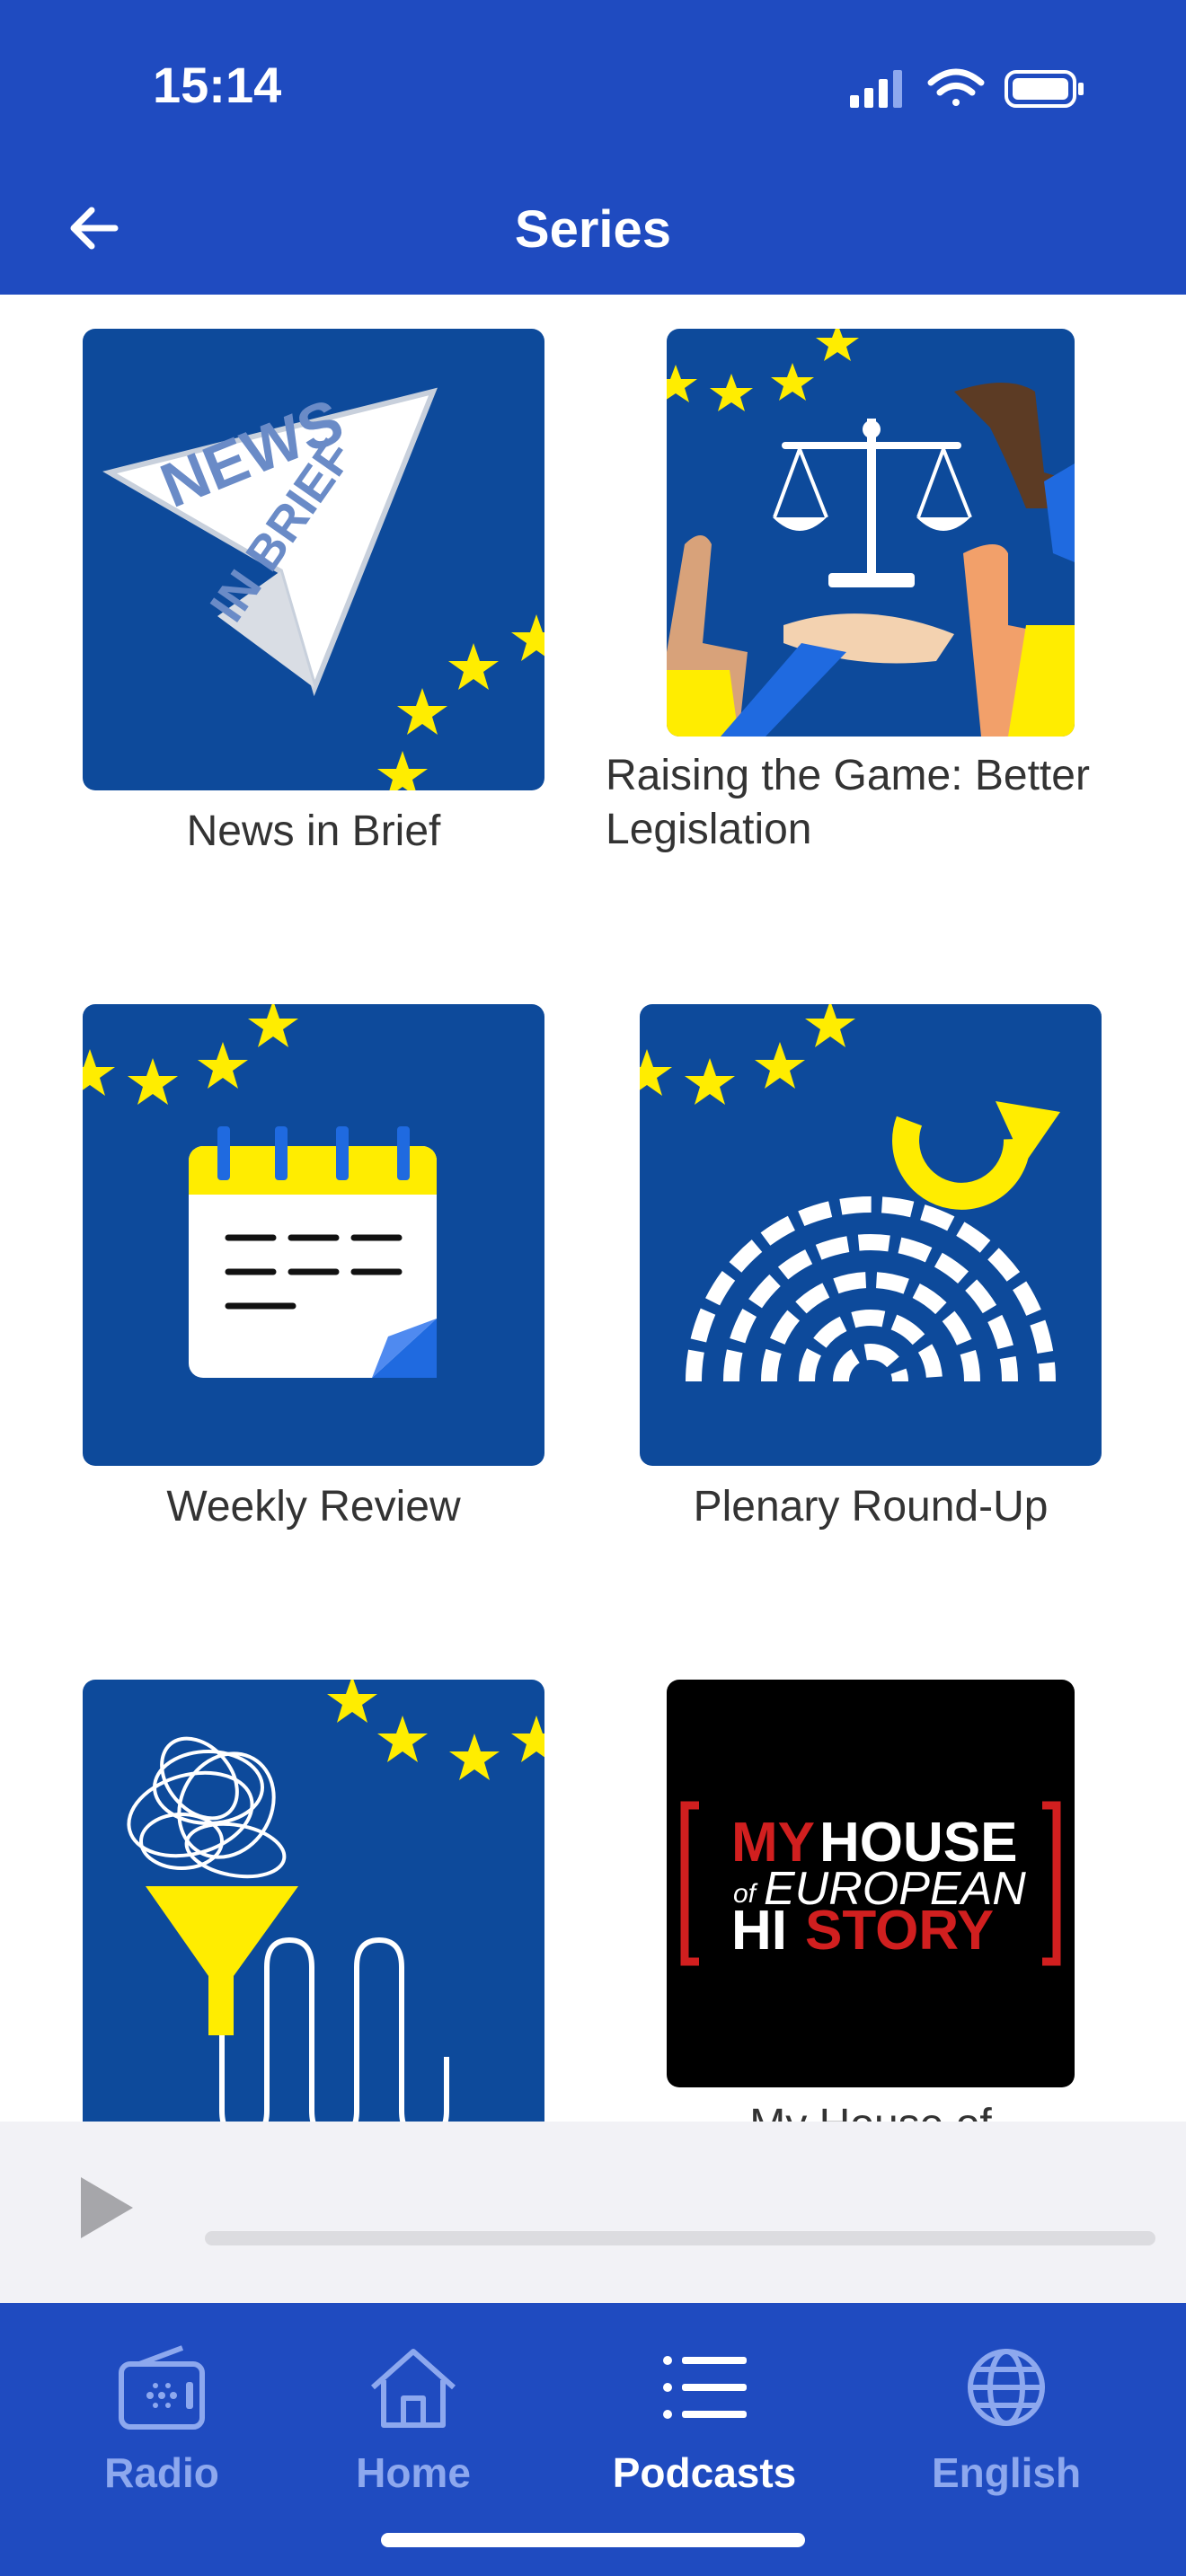 The height and width of the screenshot is (2576, 1186). I want to click on tab-label: Home, so click(413, 2472).